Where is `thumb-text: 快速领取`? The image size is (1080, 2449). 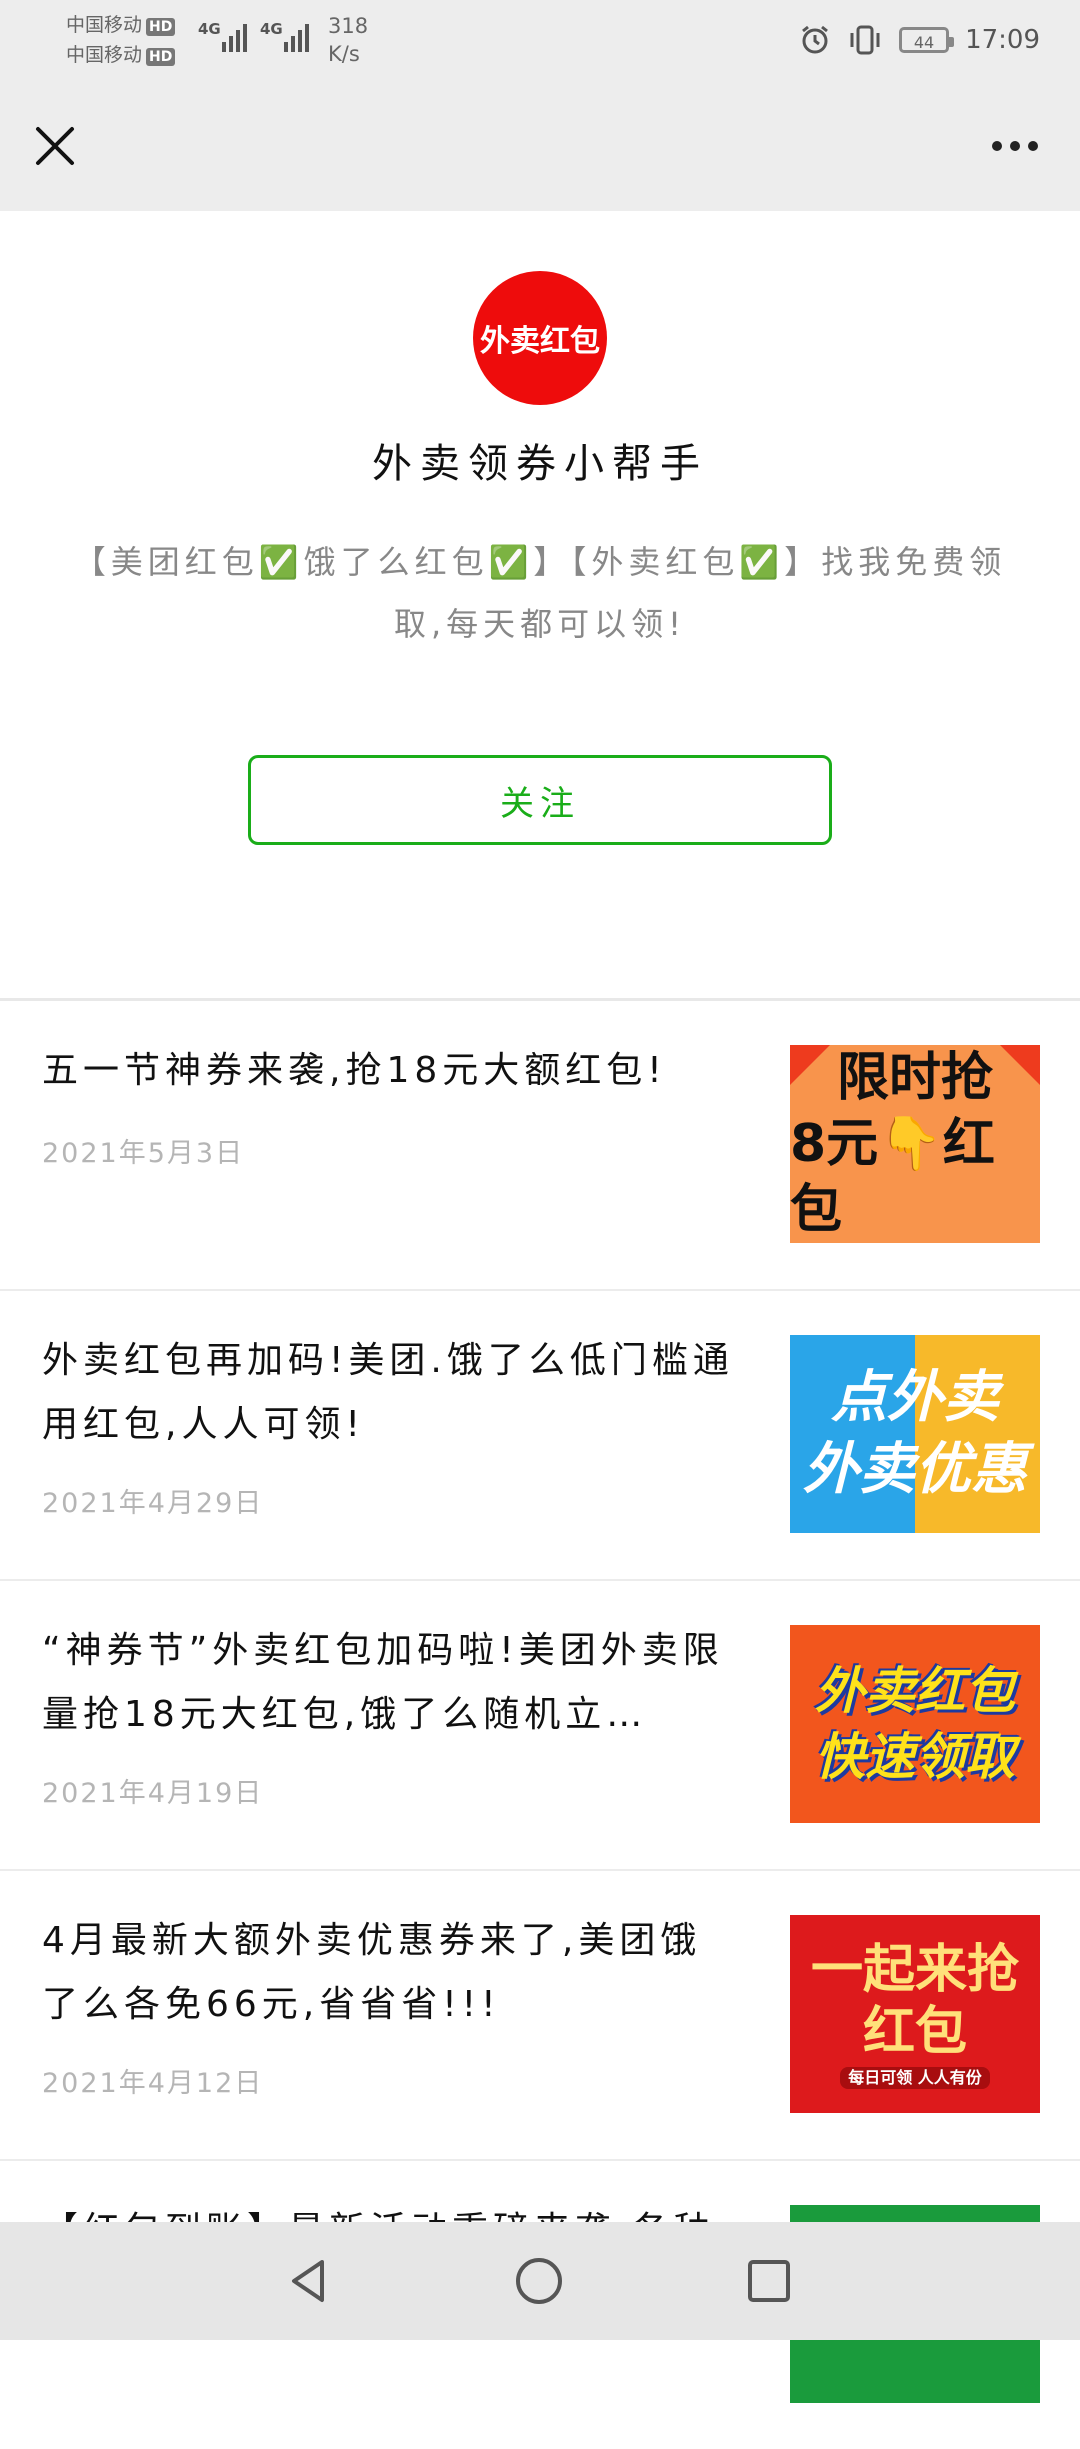
thumb-text: 快速领取 is located at coordinates (915, 1757).